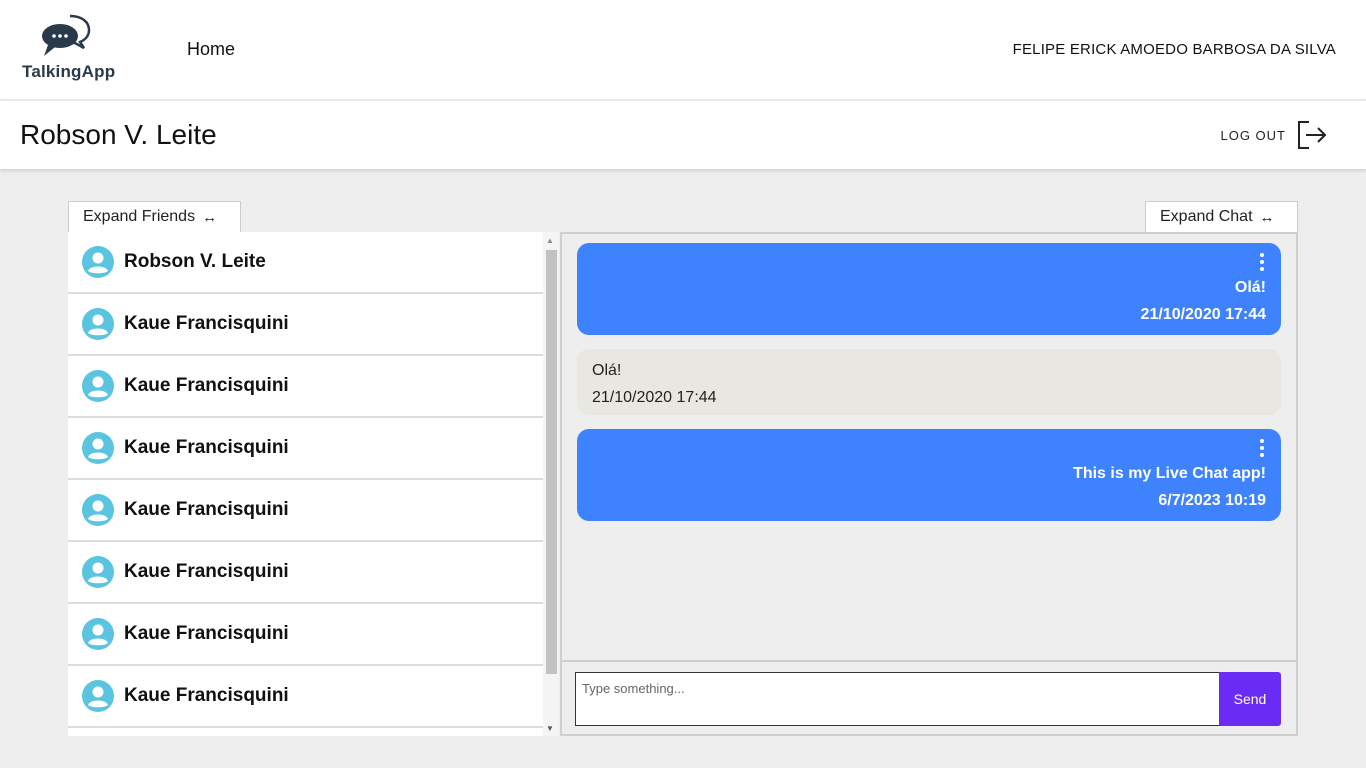 The height and width of the screenshot is (768, 1366). What do you see at coordinates (139, 216) in the screenshot?
I see `expand-friends-label: Expand Friends` at bounding box center [139, 216].